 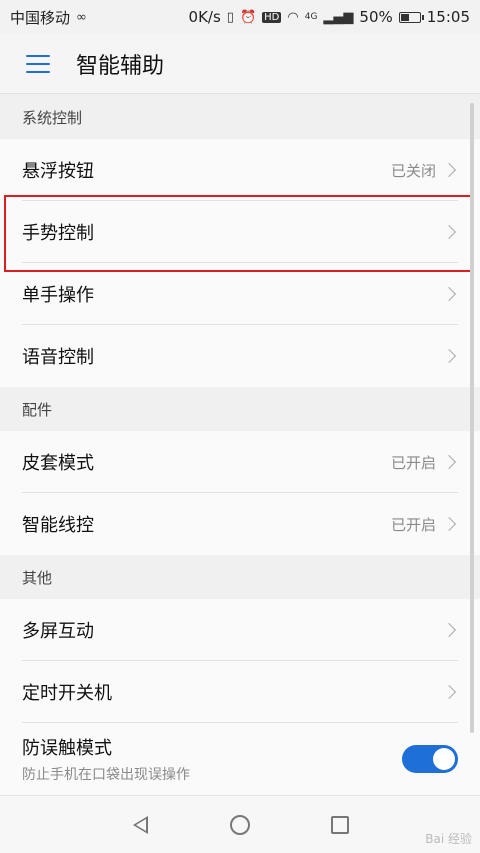 What do you see at coordinates (240, 462) in the screenshot?
I see `list-item-cover-mode: 皮套模式 已开启` at bounding box center [240, 462].